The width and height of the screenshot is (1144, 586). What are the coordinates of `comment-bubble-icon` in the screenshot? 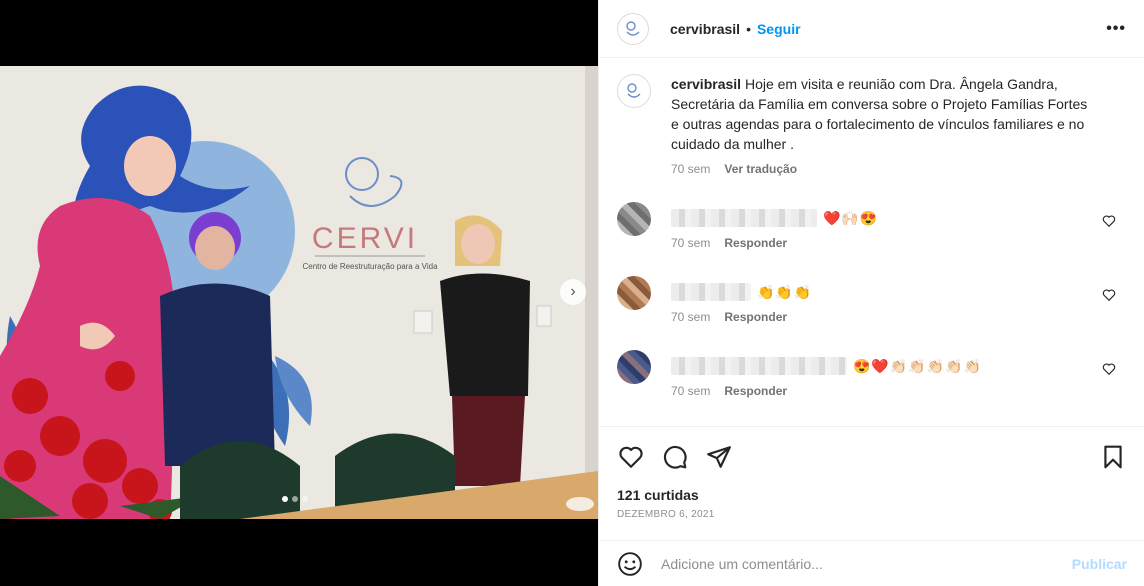 It's located at (675, 457).